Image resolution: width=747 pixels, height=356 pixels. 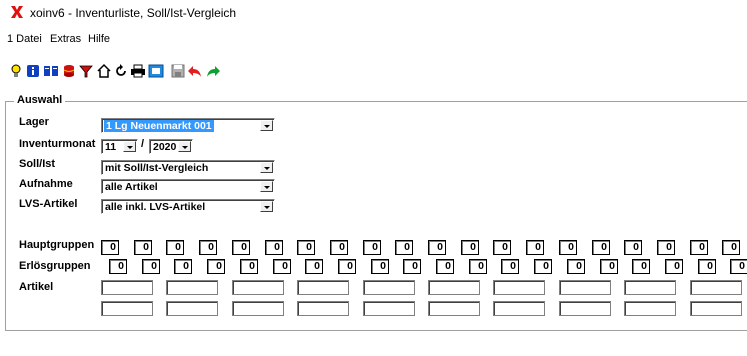 What do you see at coordinates (157, 168) in the screenshot?
I see `sollist-select-value: mit Soll/Ist-Vergleich` at bounding box center [157, 168].